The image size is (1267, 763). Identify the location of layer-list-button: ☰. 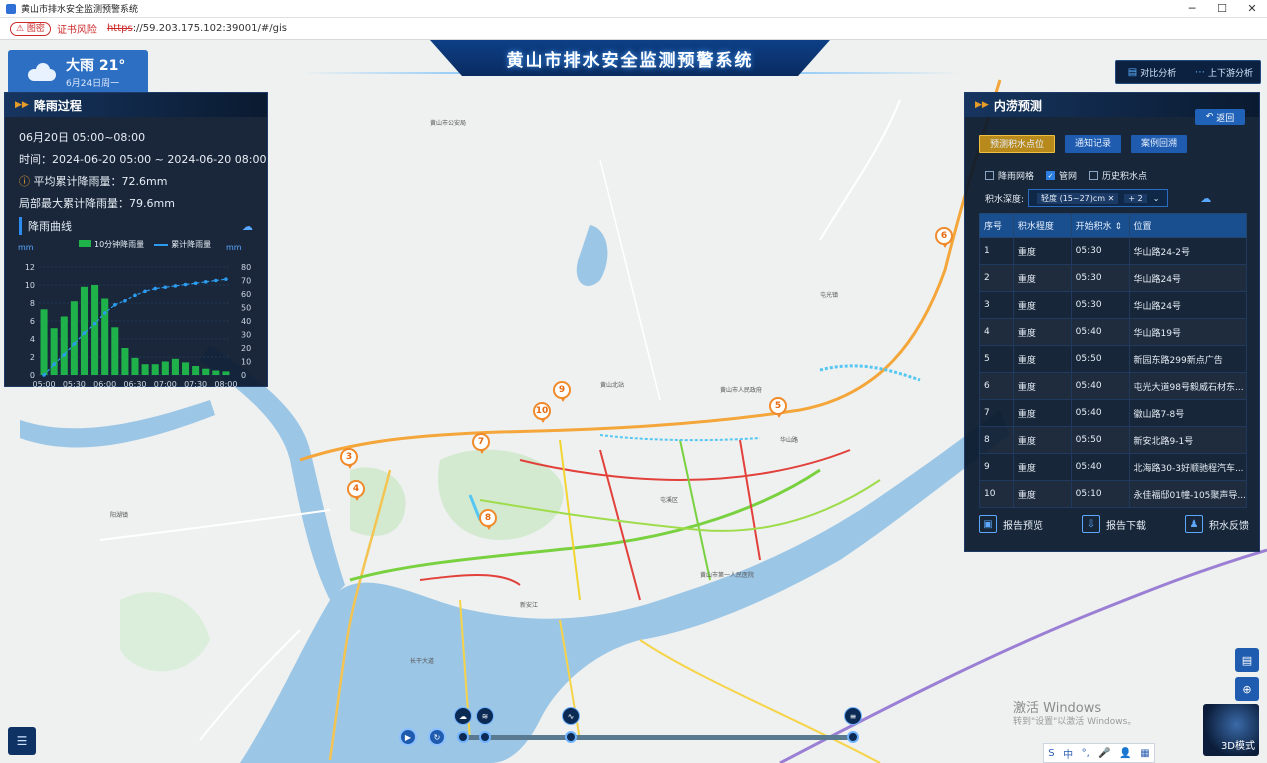
(22, 741).